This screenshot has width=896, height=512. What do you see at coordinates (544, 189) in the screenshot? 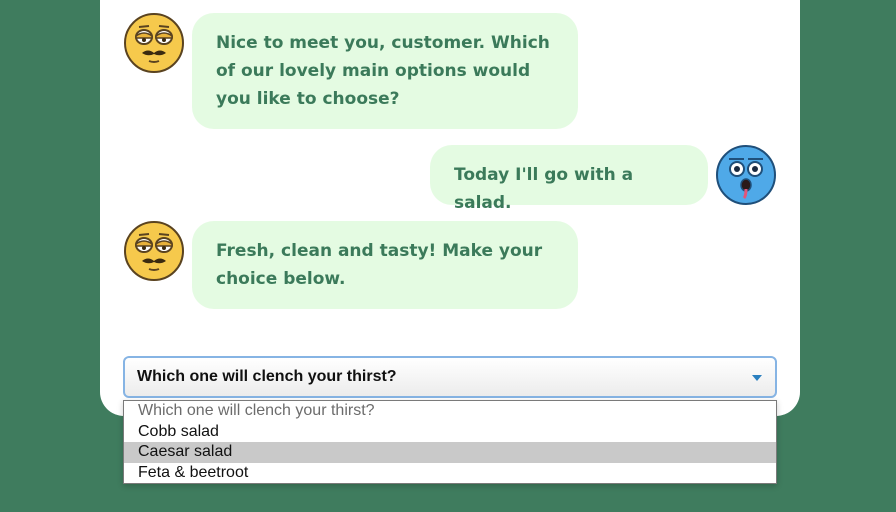
I see `user-message-text: Today I'll go with a salad.` at bounding box center [544, 189].